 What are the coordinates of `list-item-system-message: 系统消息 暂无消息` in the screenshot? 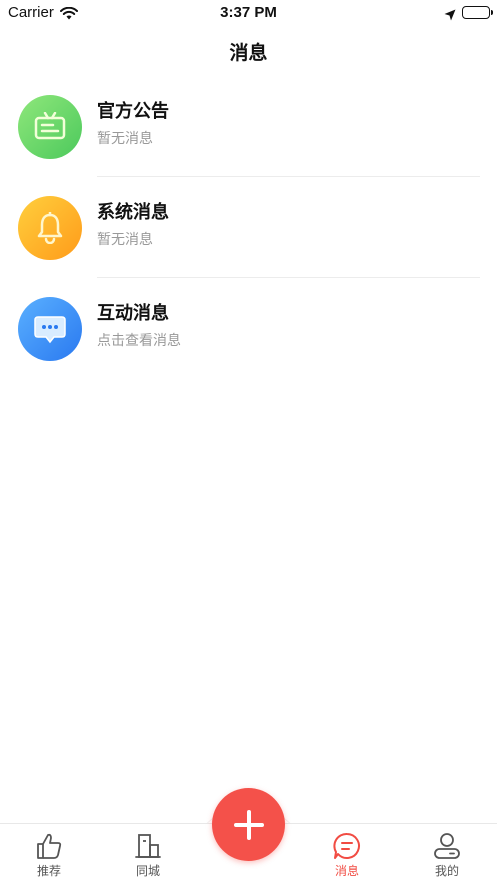 It's located at (248, 227).